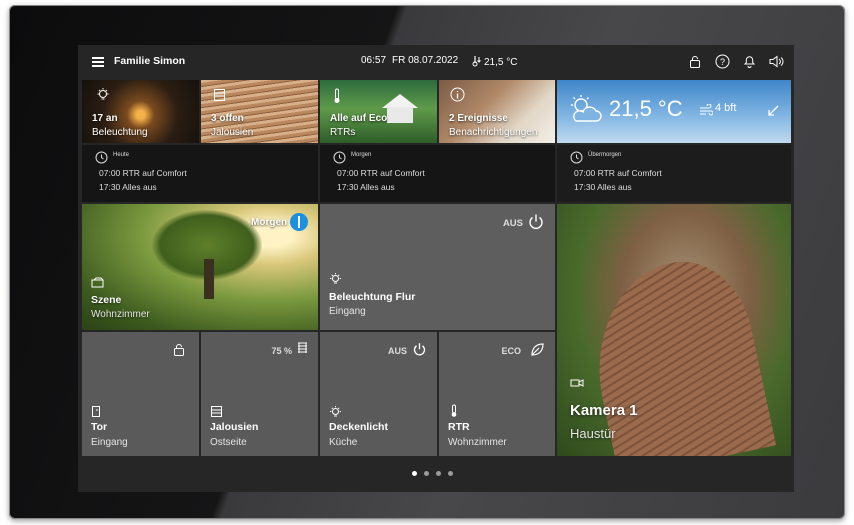 Image resolution: width=854 pixels, height=525 pixels. Describe the element at coordinates (281, 351) in the screenshot. I see `blinds-east-state: 75 %` at that location.